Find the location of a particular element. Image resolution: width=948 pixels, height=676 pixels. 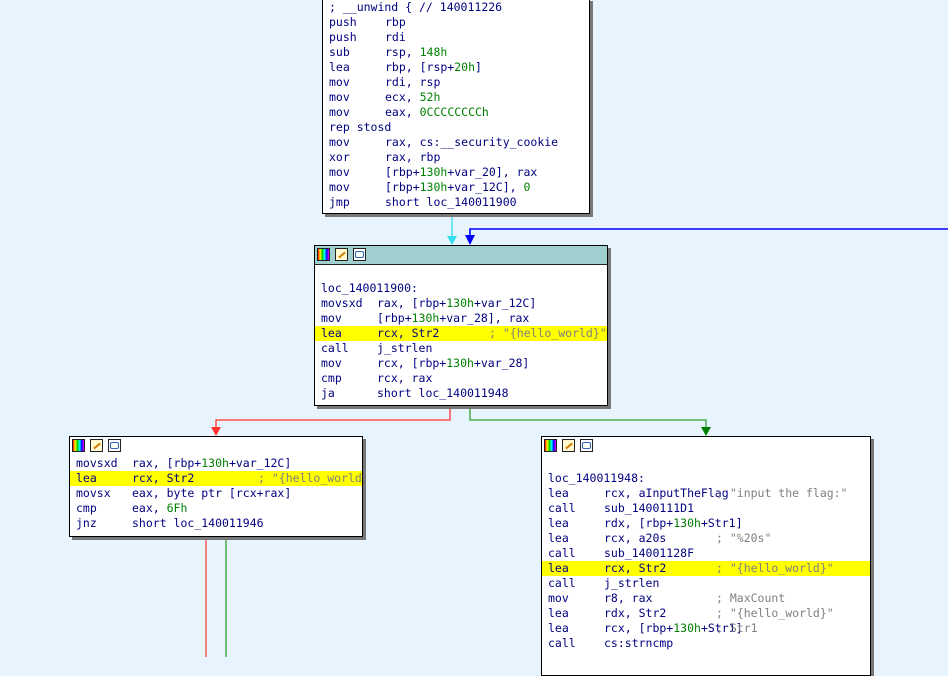

operands: eax, 6Fh is located at coordinates (159, 508).